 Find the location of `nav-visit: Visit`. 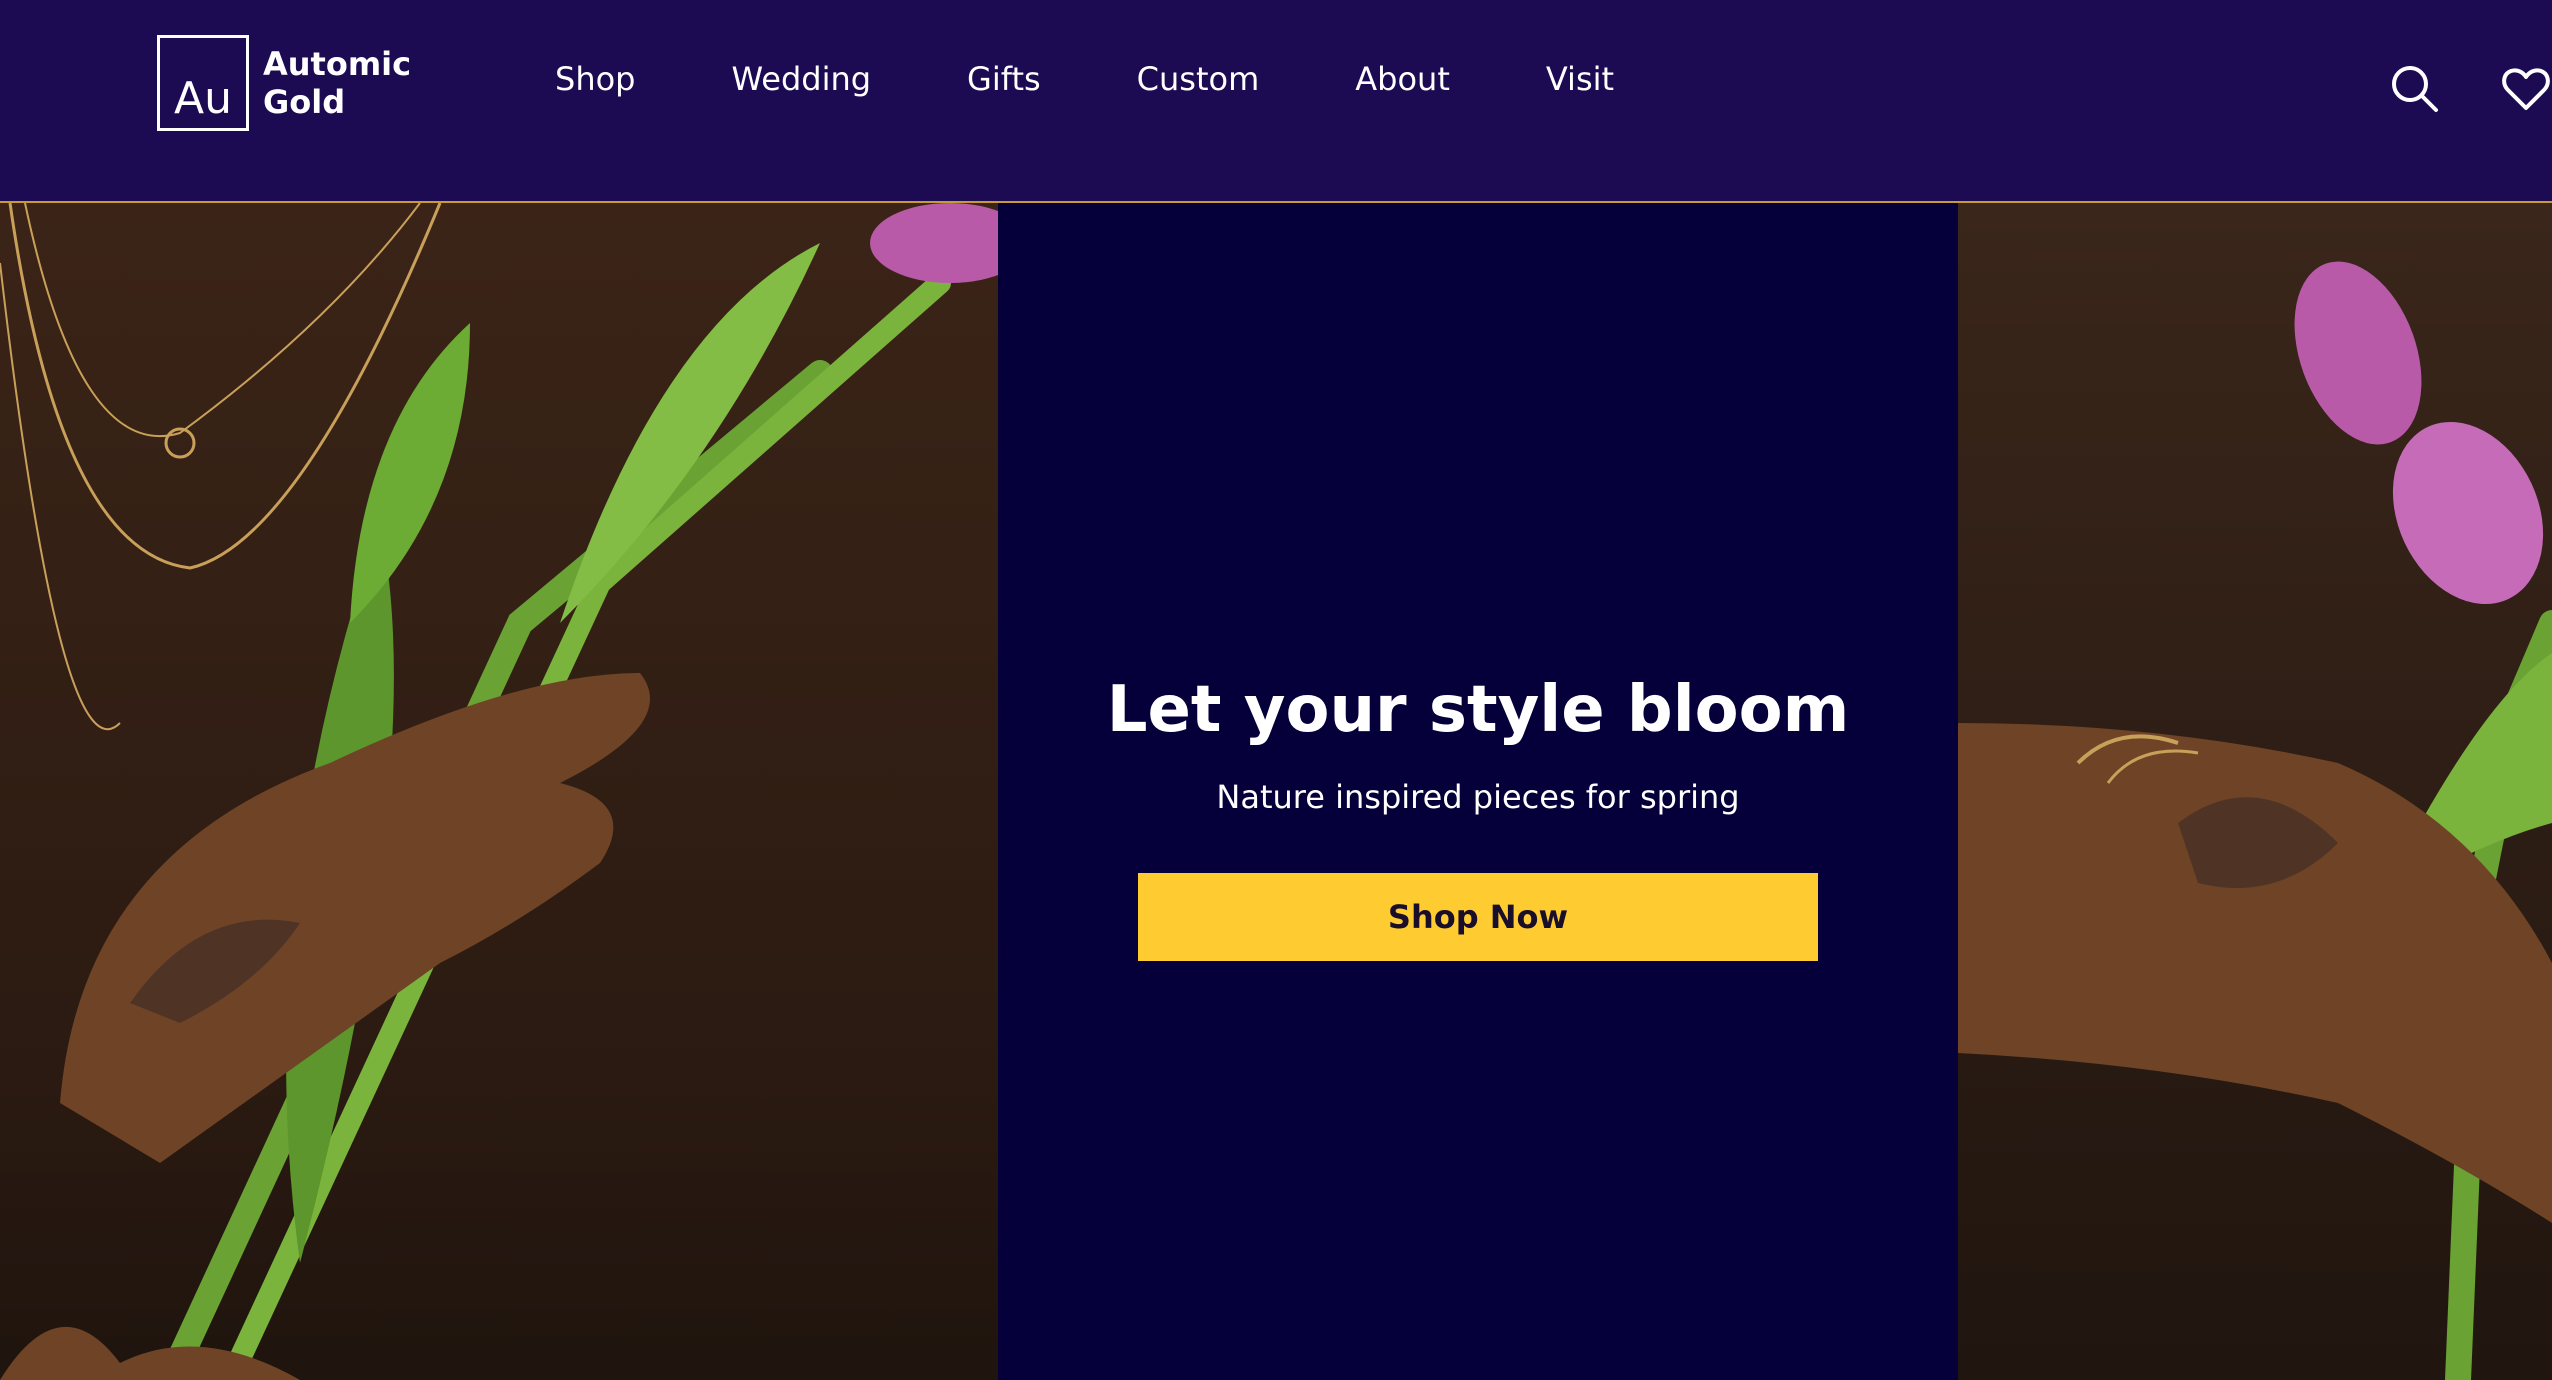

nav-visit: Visit is located at coordinates (1580, 79).